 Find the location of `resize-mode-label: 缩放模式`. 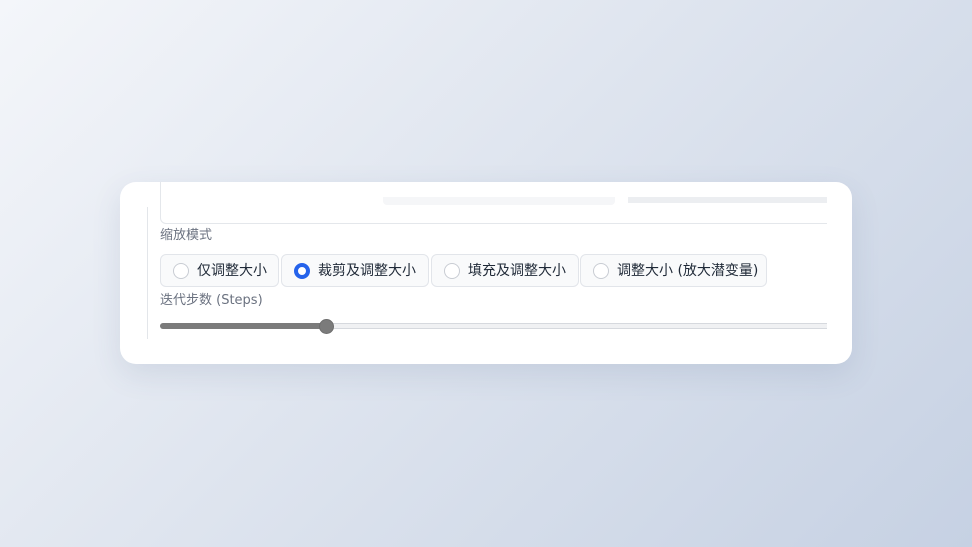

resize-mode-label: 缩放模式 is located at coordinates (186, 235).